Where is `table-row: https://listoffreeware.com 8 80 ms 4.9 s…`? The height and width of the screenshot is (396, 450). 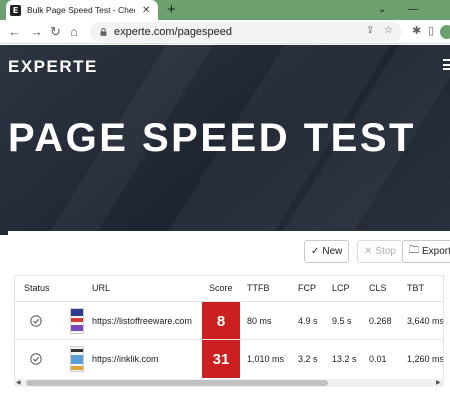 table-row: https://listoffreeware.com 8 80 ms 4.9 s… is located at coordinates (229, 320).